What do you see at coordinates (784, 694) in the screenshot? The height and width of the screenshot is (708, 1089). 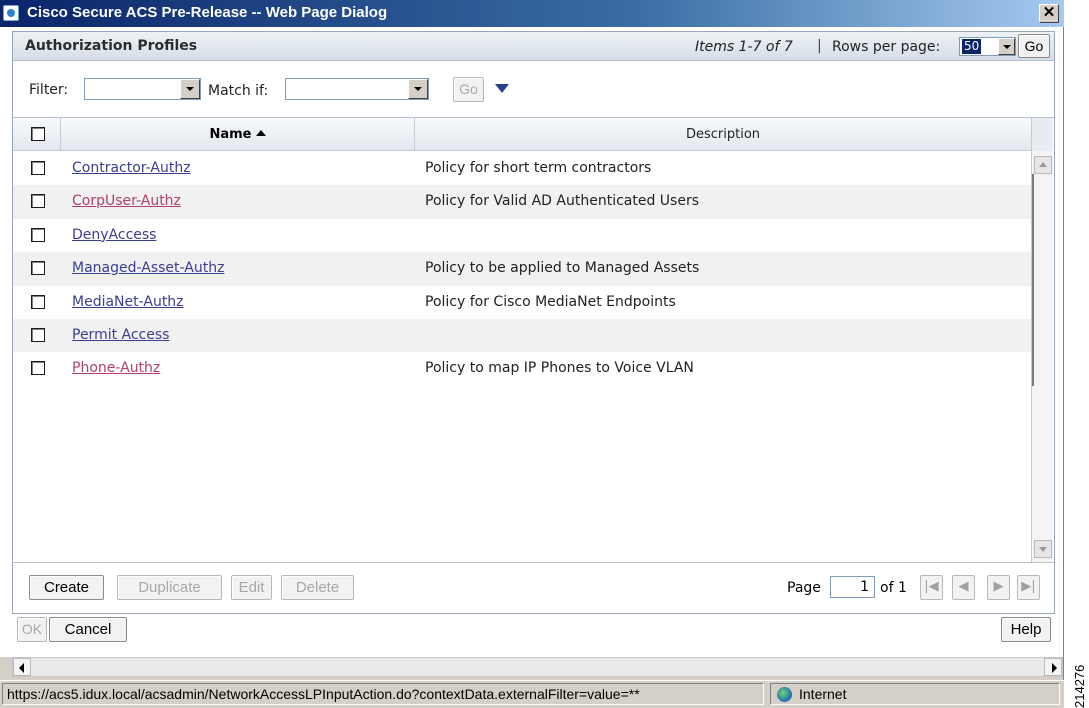 I see `globe-icon` at bounding box center [784, 694].